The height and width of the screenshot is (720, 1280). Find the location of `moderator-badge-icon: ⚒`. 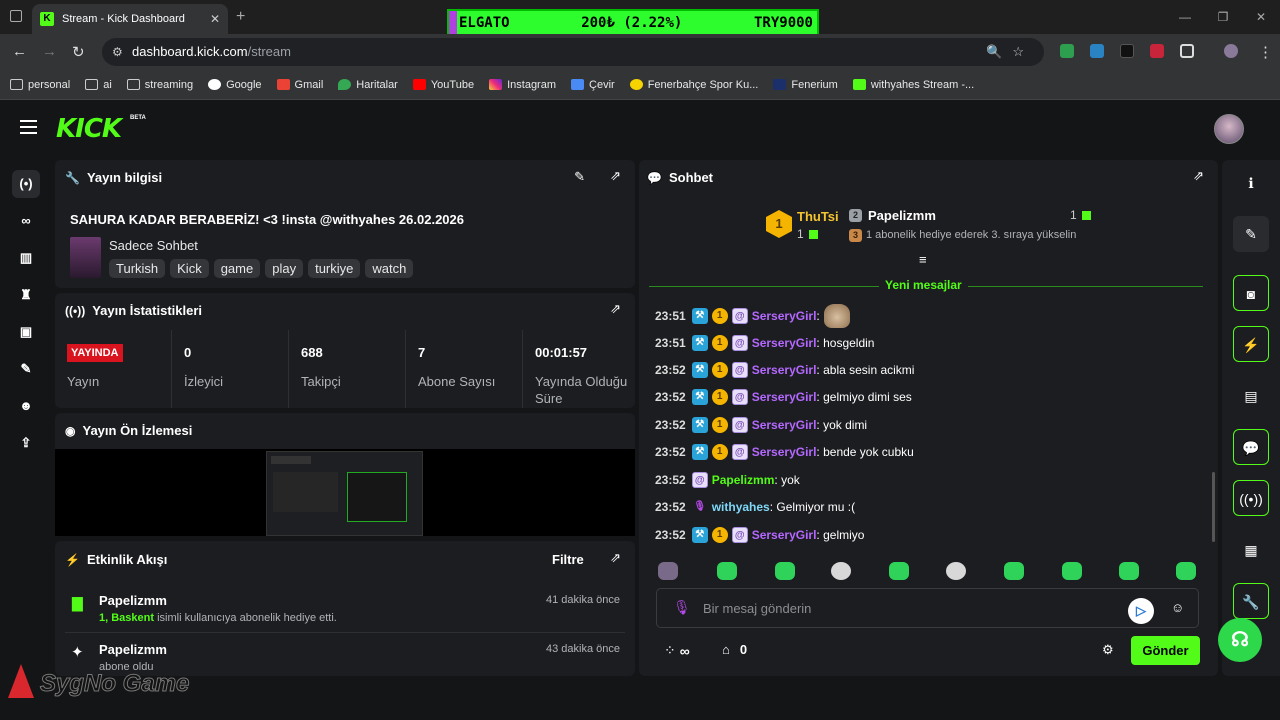

moderator-badge-icon: ⚒ is located at coordinates (699, 535).